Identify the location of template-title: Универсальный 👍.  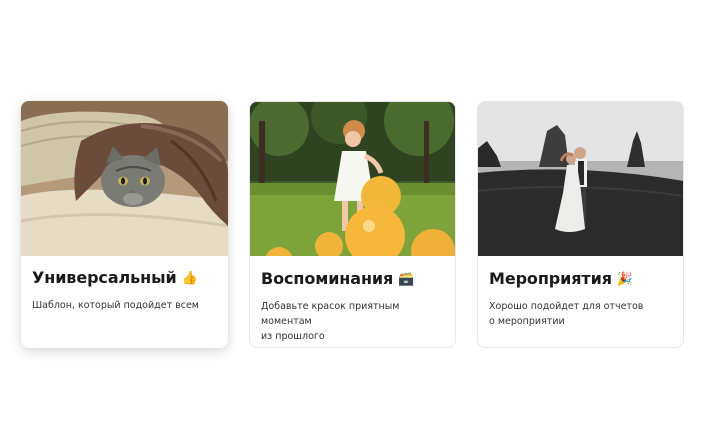
(115, 277).